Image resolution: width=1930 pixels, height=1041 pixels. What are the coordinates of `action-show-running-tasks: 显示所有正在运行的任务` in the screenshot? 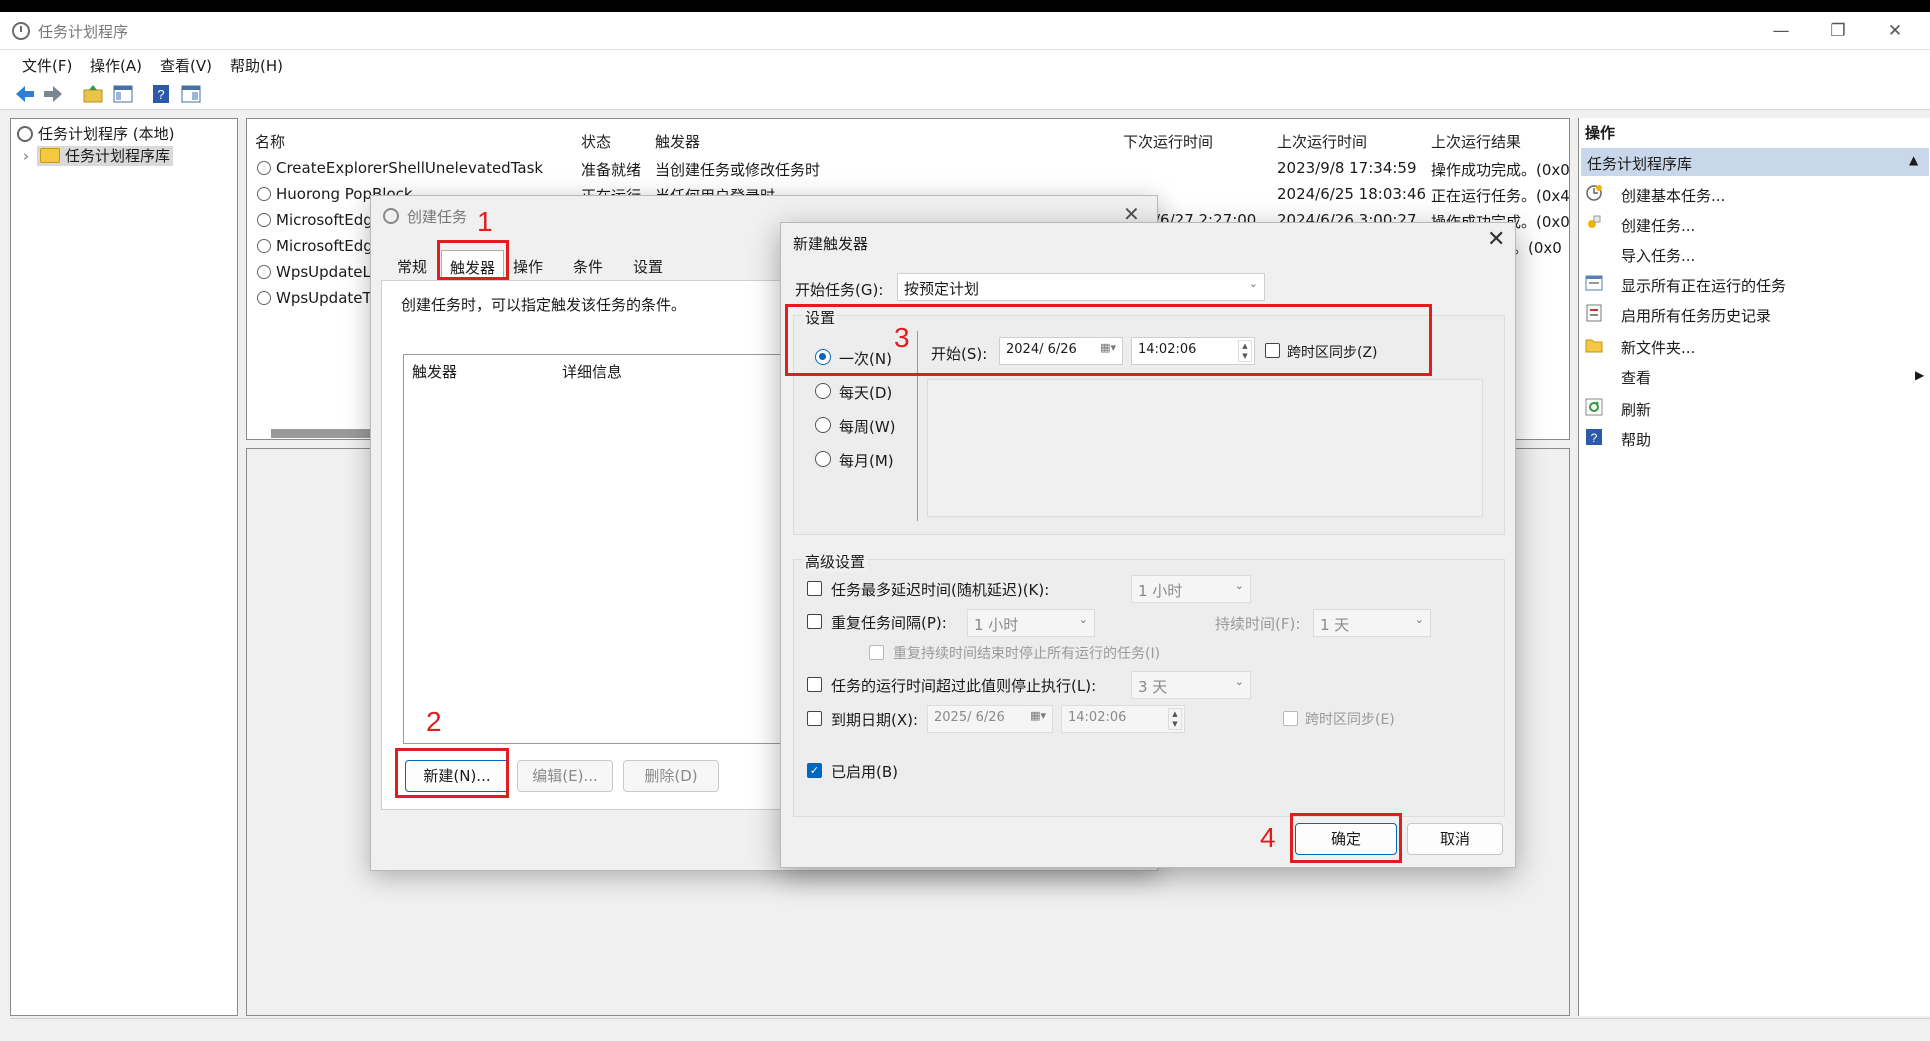 It's located at (1755, 284).